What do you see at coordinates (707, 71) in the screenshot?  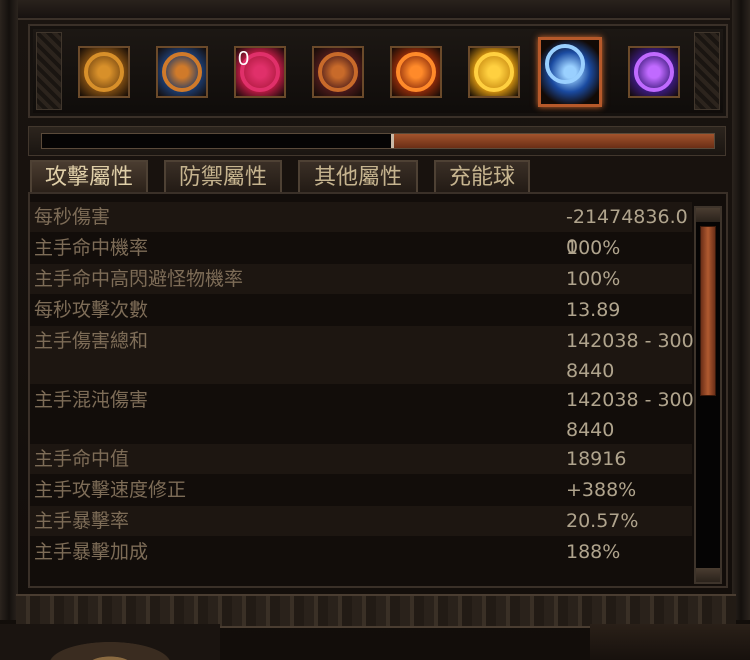 I see `right-ornament` at bounding box center [707, 71].